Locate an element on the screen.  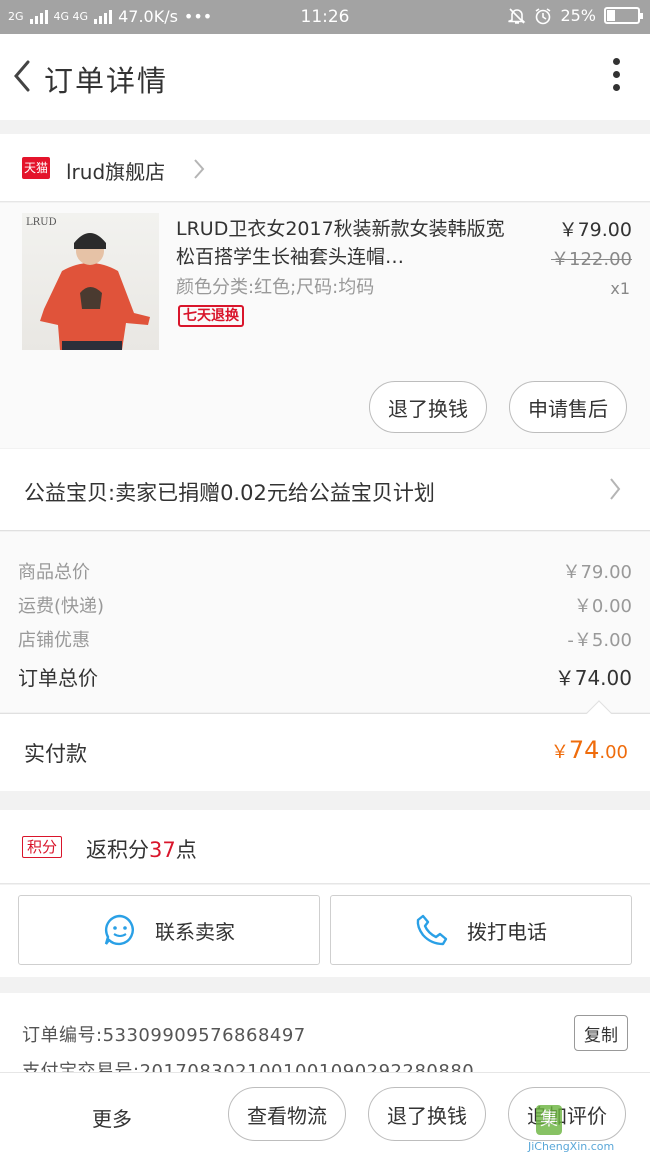
battery-icon is located at coordinates (623, 15).